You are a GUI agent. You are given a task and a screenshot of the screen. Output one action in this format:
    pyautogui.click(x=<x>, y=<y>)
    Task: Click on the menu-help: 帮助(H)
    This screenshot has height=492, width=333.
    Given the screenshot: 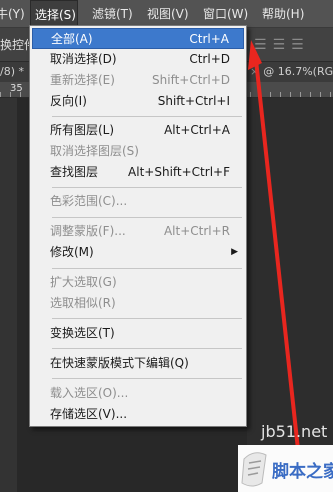 What is the action you would take?
    pyautogui.click(x=283, y=14)
    